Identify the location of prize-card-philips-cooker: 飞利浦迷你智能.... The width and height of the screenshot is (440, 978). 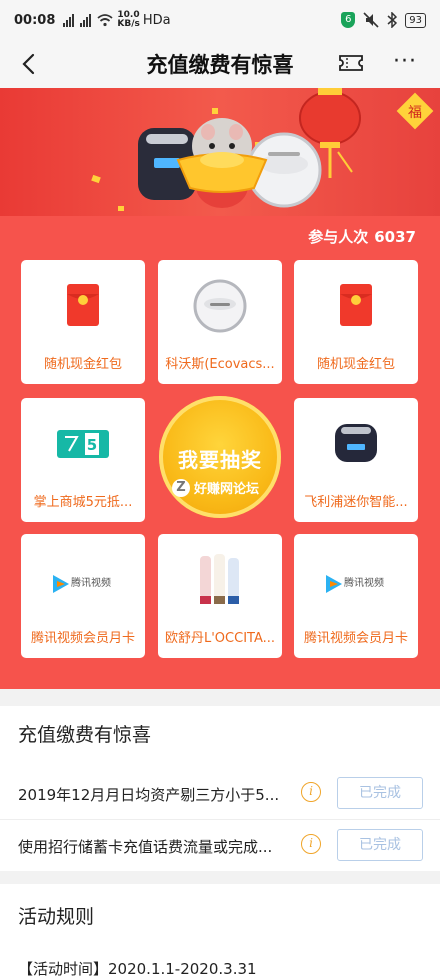
(356, 460).